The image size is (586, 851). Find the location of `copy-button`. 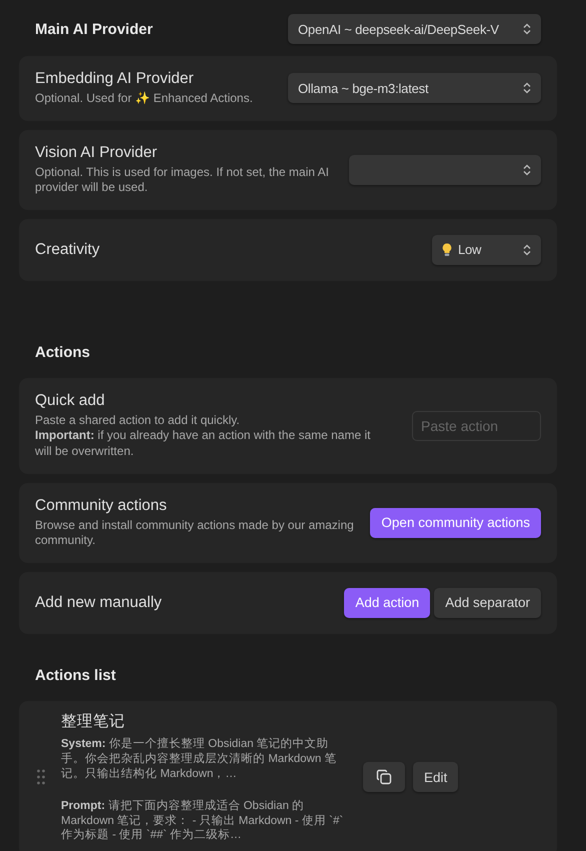

copy-button is located at coordinates (384, 777).